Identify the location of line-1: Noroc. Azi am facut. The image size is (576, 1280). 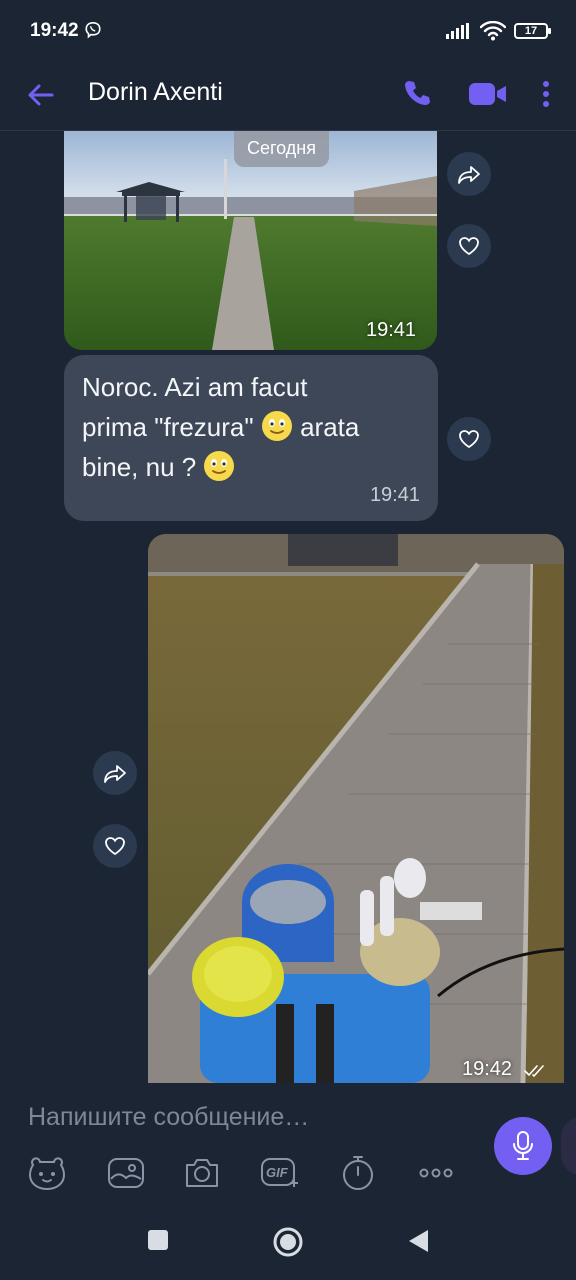
(195, 387).